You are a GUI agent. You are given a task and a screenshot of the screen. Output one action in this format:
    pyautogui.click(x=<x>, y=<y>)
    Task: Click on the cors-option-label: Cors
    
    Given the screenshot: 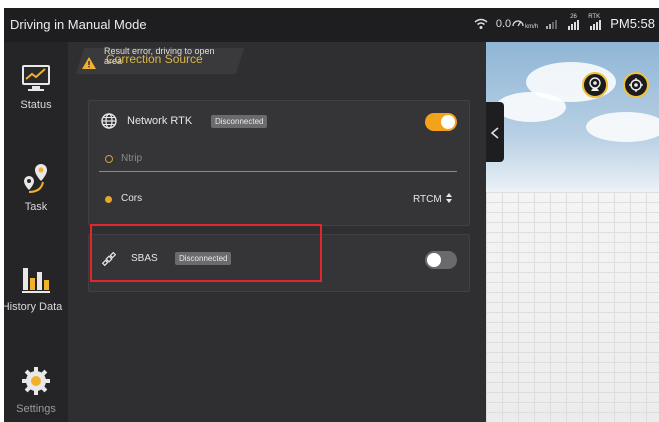 What is the action you would take?
    pyautogui.click(x=131, y=198)
    